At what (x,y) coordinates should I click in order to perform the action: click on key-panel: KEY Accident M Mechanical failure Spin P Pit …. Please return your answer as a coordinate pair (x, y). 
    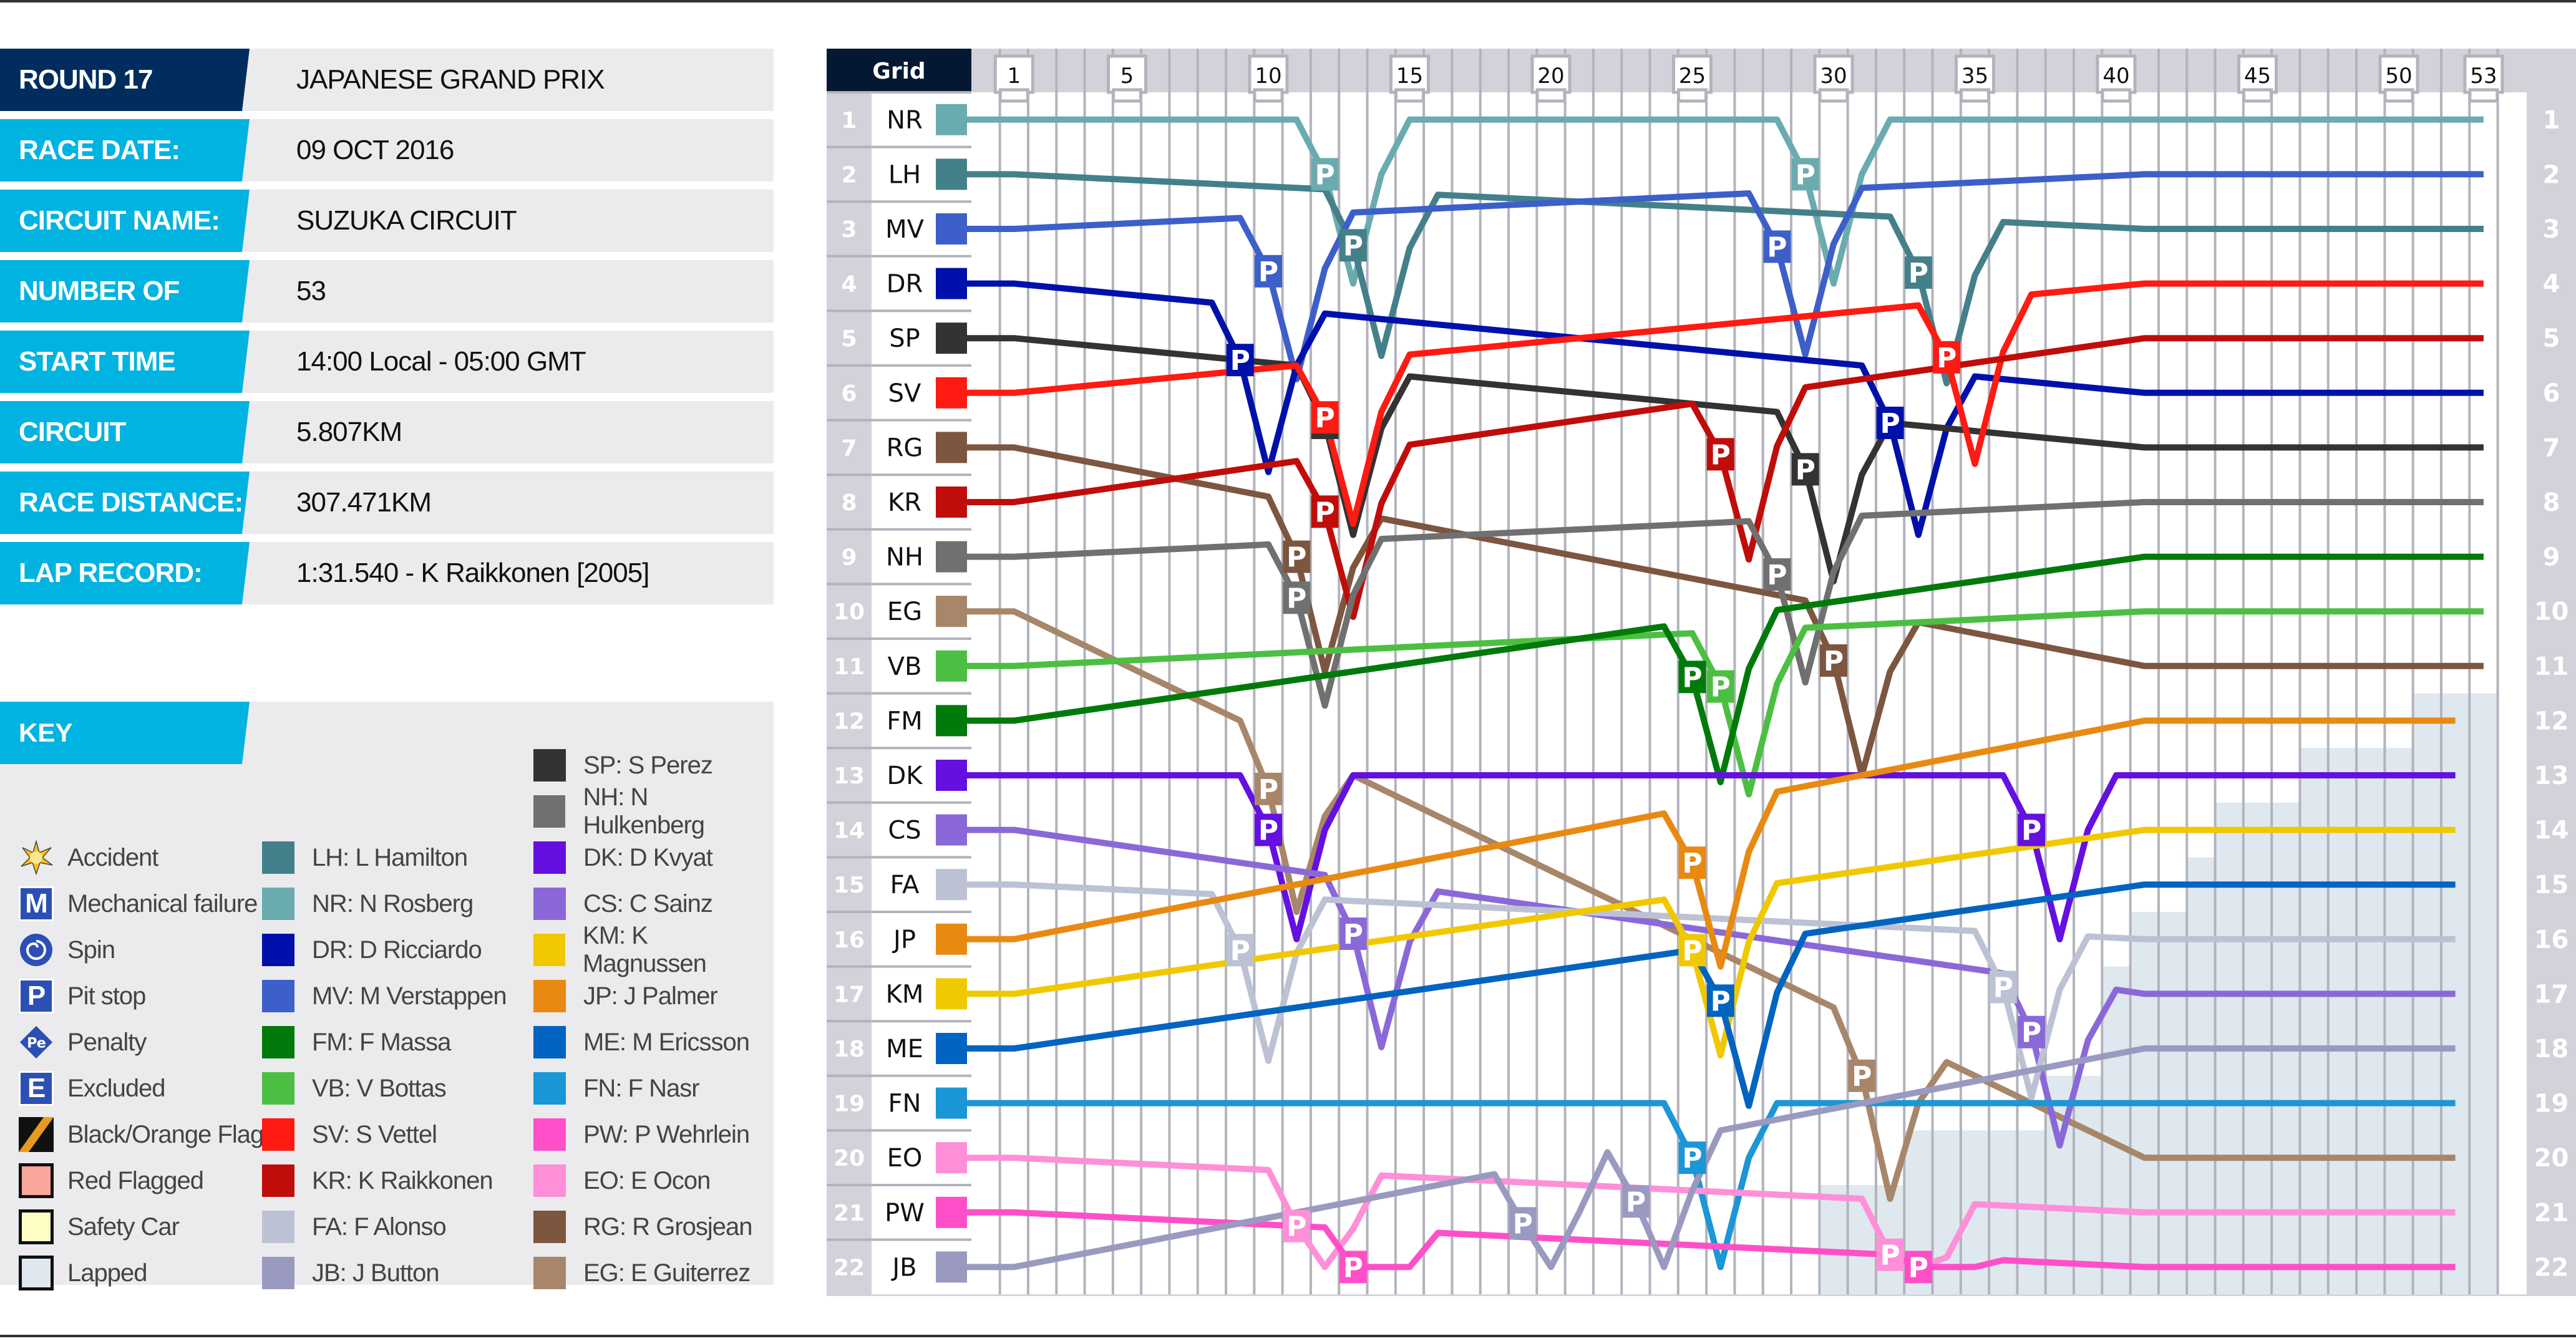
    Looking at the image, I should click on (387, 996).